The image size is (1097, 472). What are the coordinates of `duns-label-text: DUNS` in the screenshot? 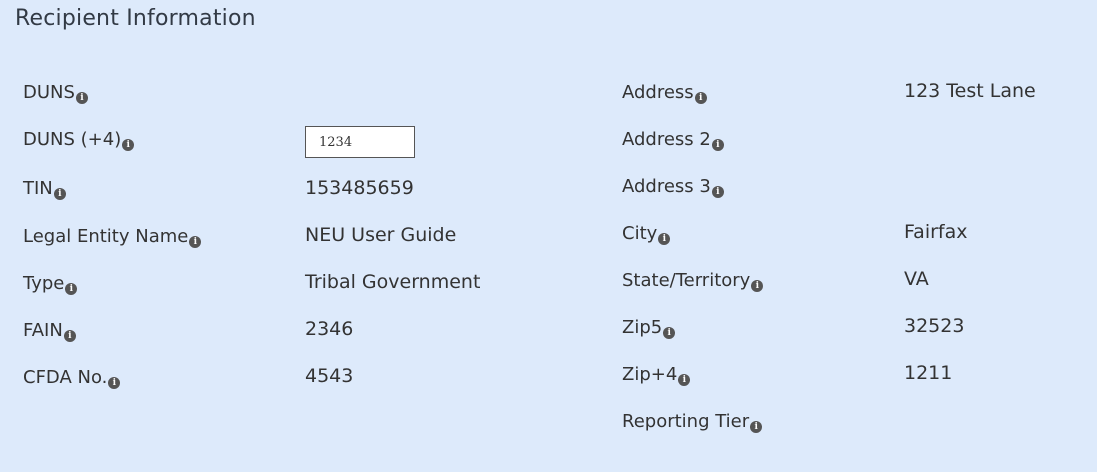 It's located at (49, 92).